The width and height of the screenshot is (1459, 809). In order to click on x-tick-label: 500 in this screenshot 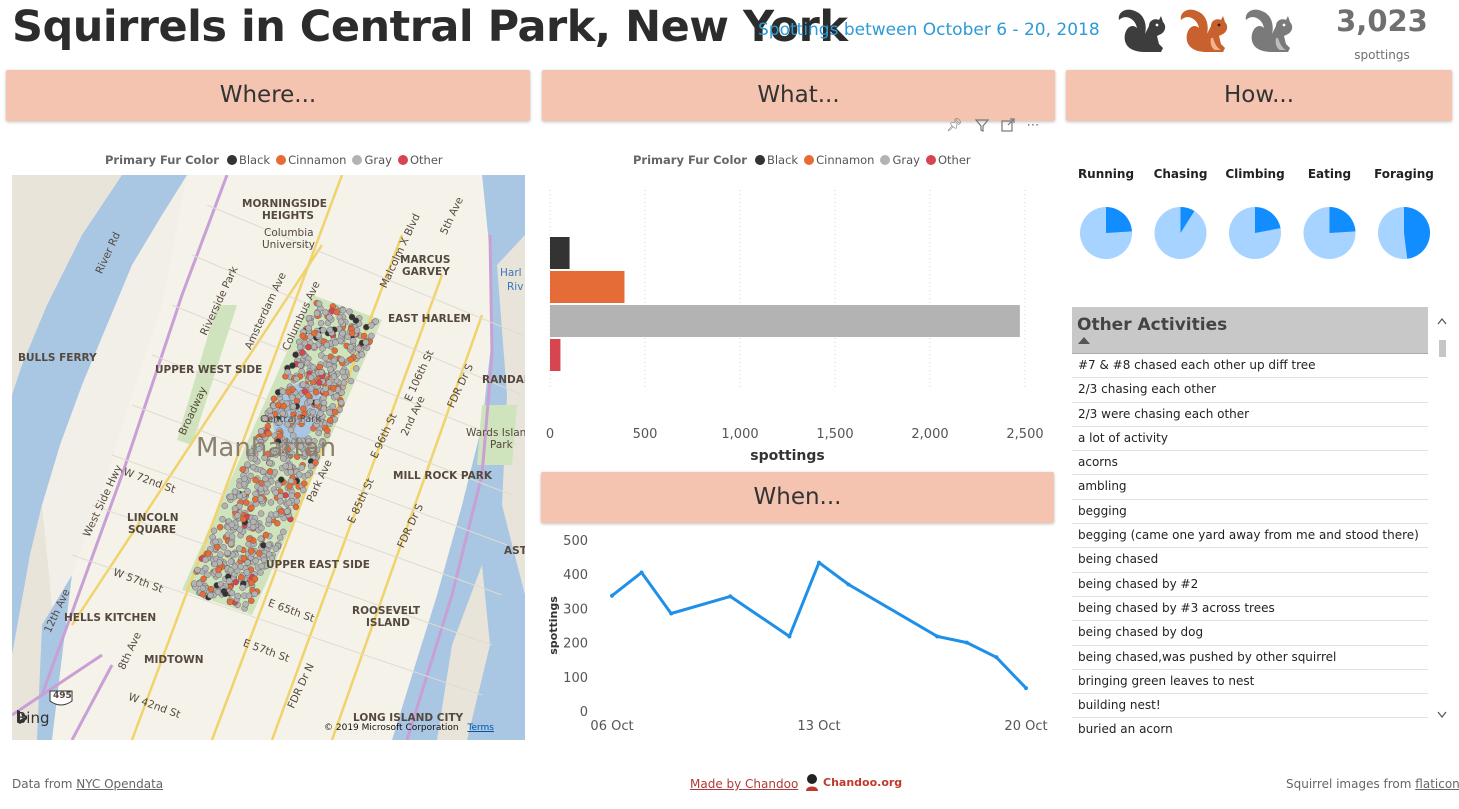, I will do `click(645, 434)`.